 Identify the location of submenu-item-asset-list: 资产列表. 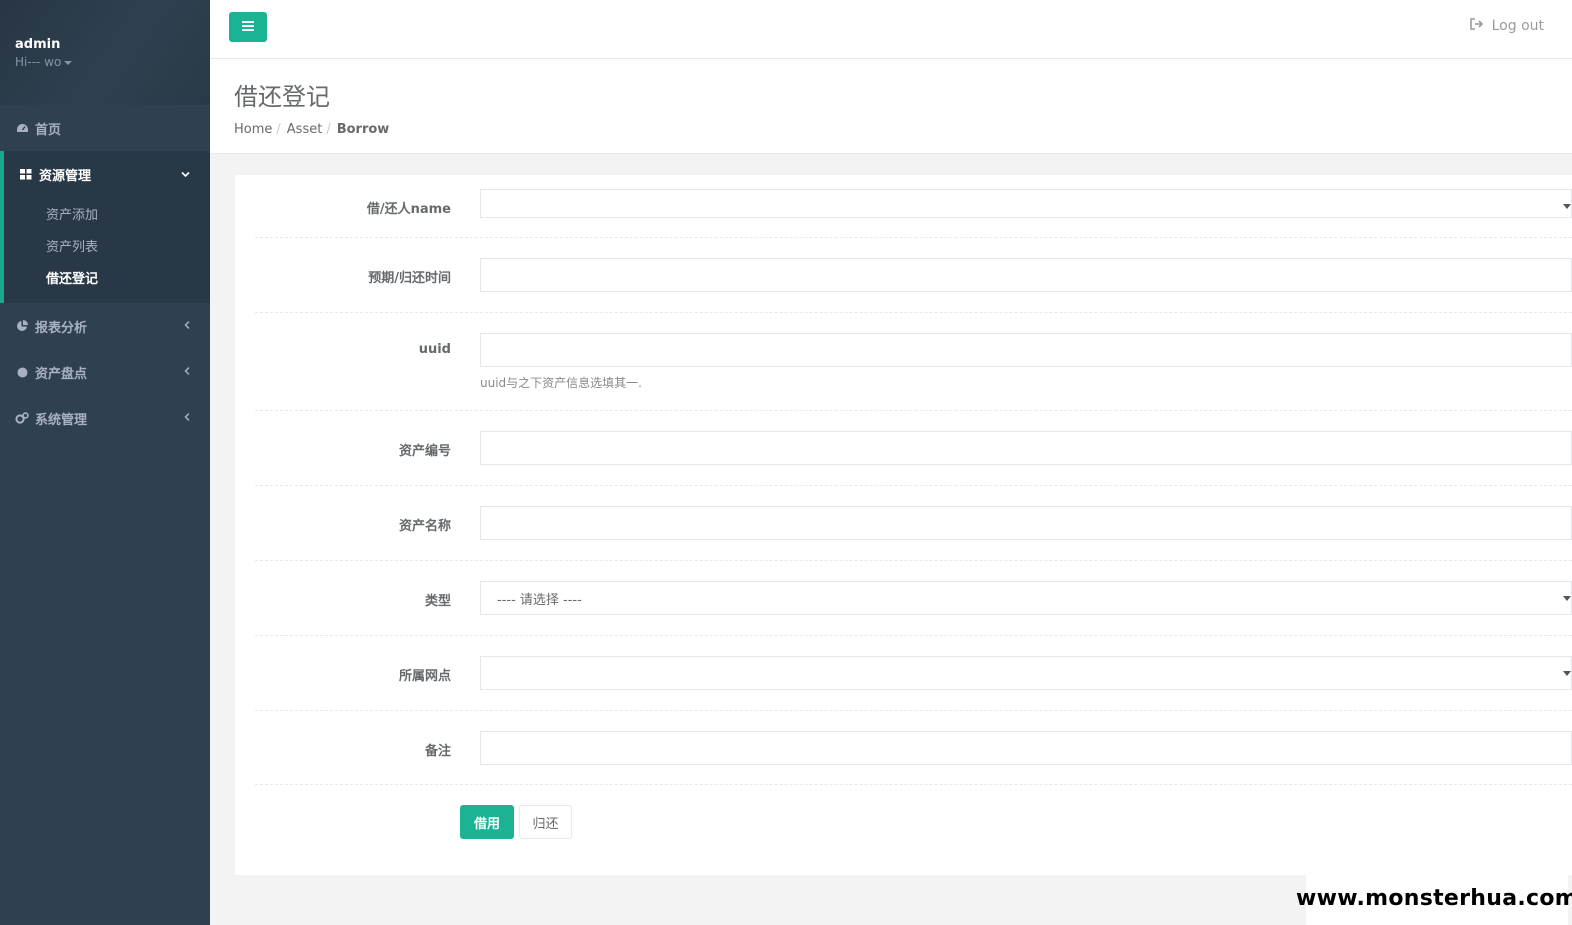
(107, 245).